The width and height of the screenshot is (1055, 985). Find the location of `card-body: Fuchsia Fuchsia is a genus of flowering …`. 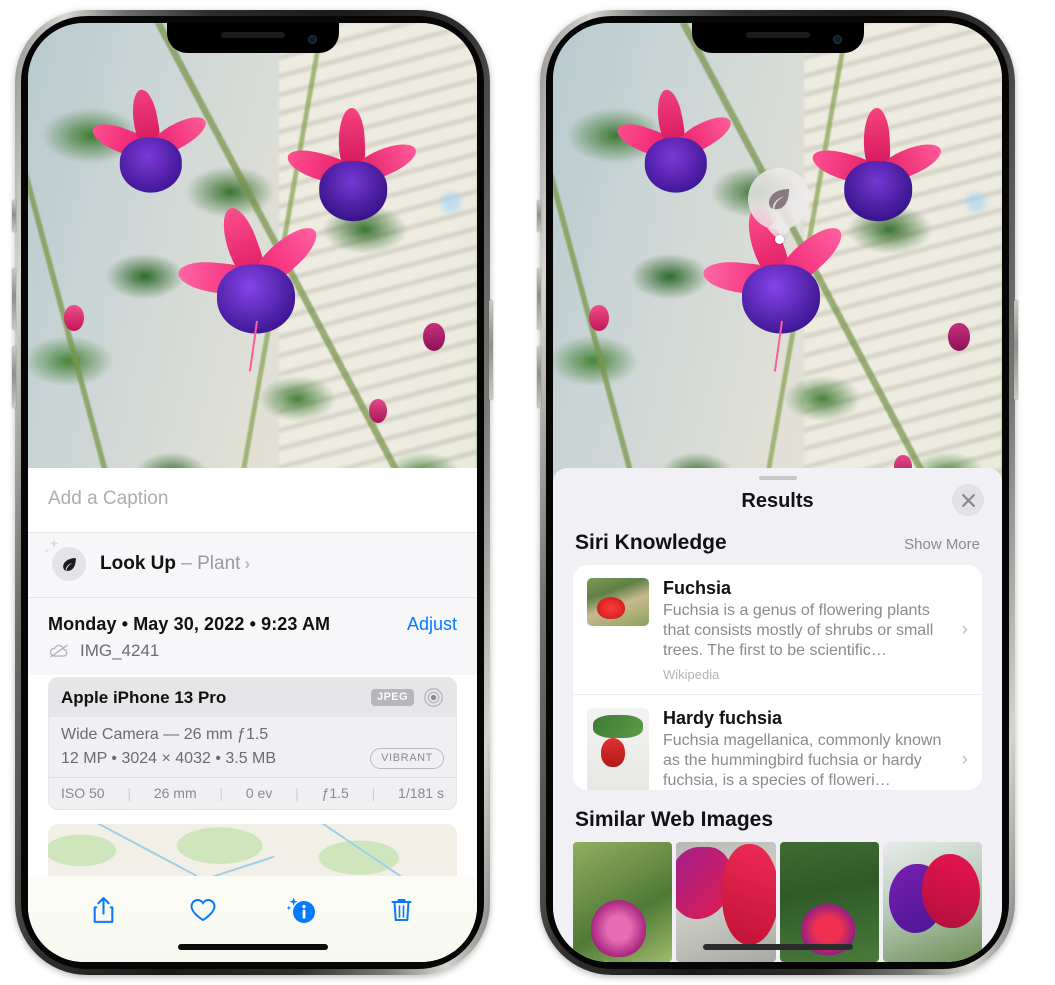

card-body: Fuchsia Fuchsia is a genus of flowering … is located at coordinates (804, 630).